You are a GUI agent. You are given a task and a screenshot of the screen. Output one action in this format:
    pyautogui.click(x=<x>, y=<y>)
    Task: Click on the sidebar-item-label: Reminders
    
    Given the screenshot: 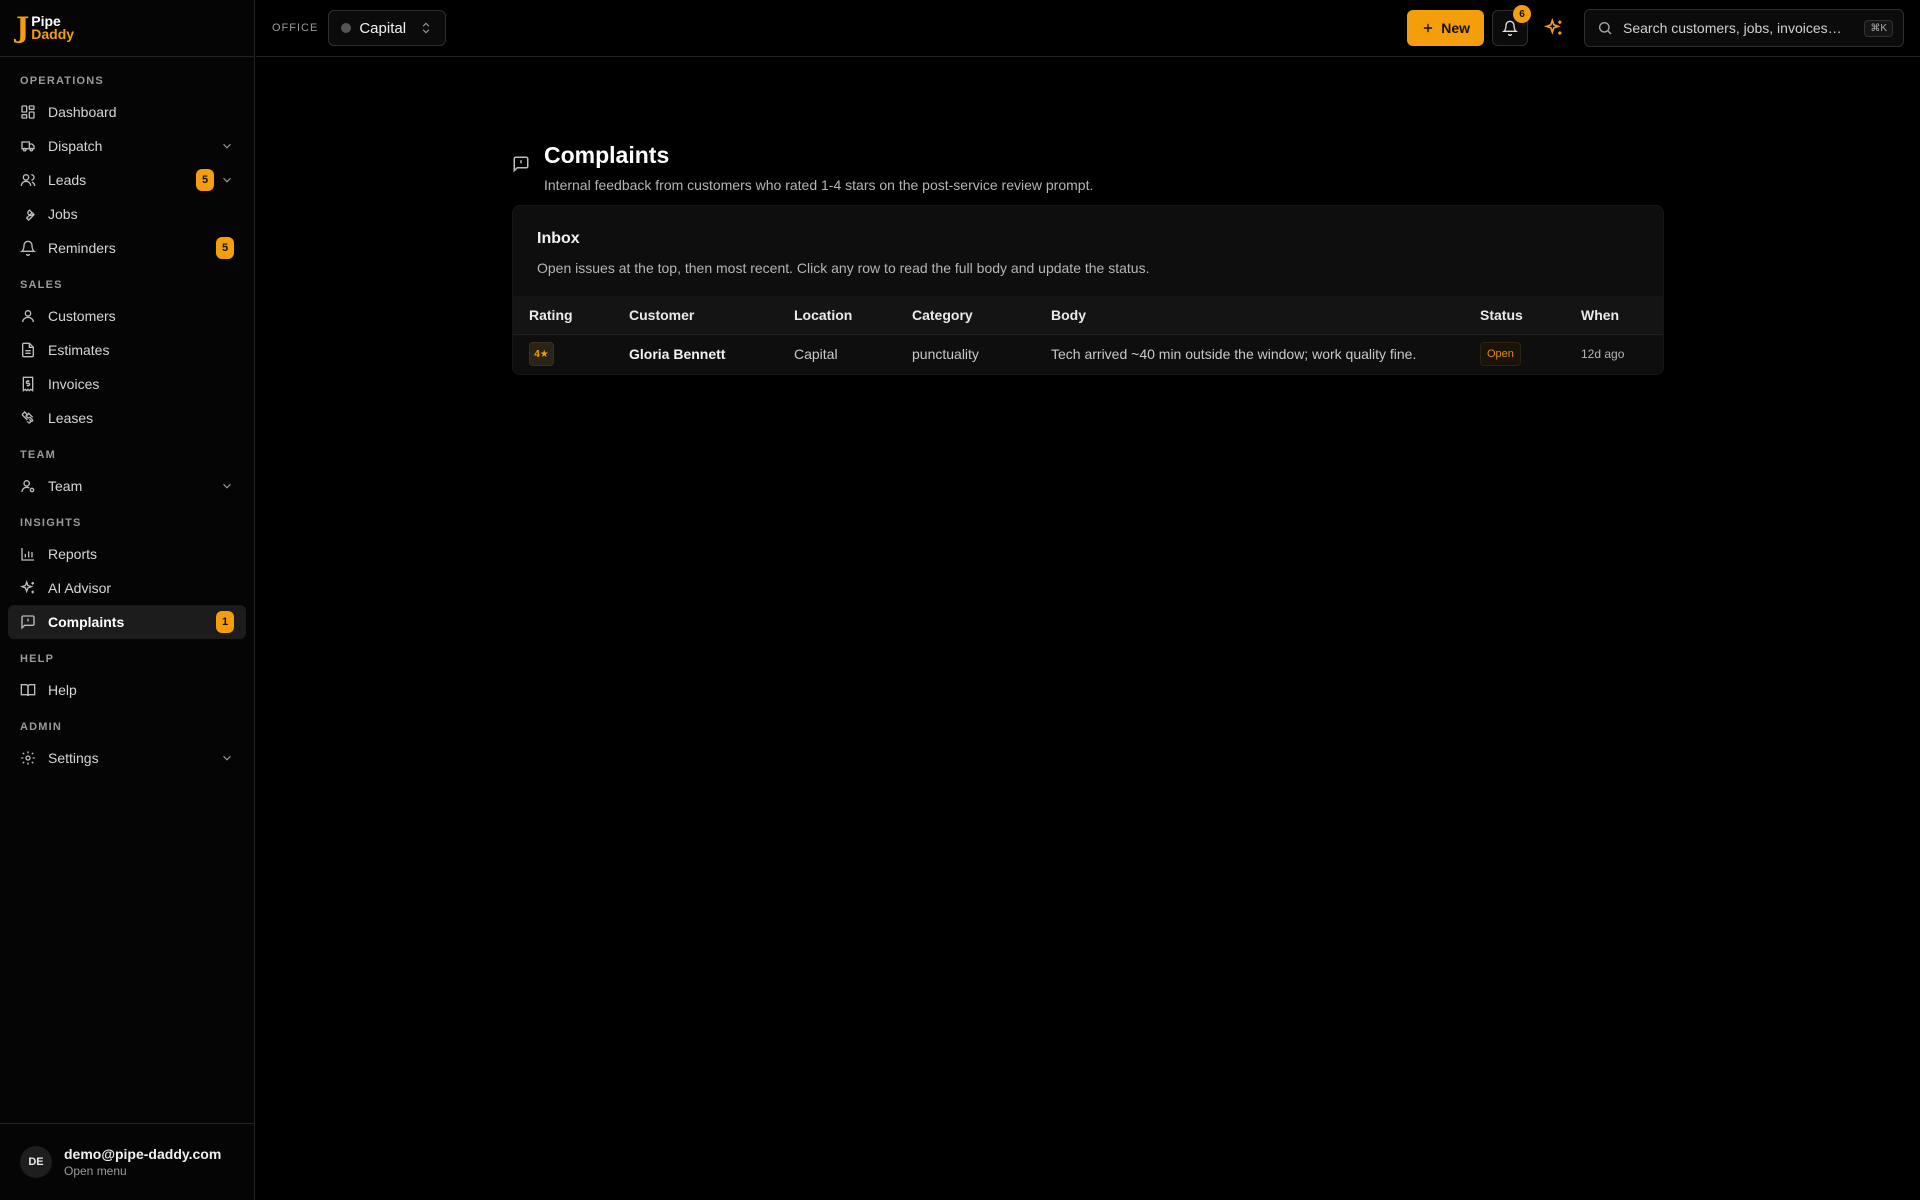 What is the action you would take?
    pyautogui.click(x=82, y=248)
    